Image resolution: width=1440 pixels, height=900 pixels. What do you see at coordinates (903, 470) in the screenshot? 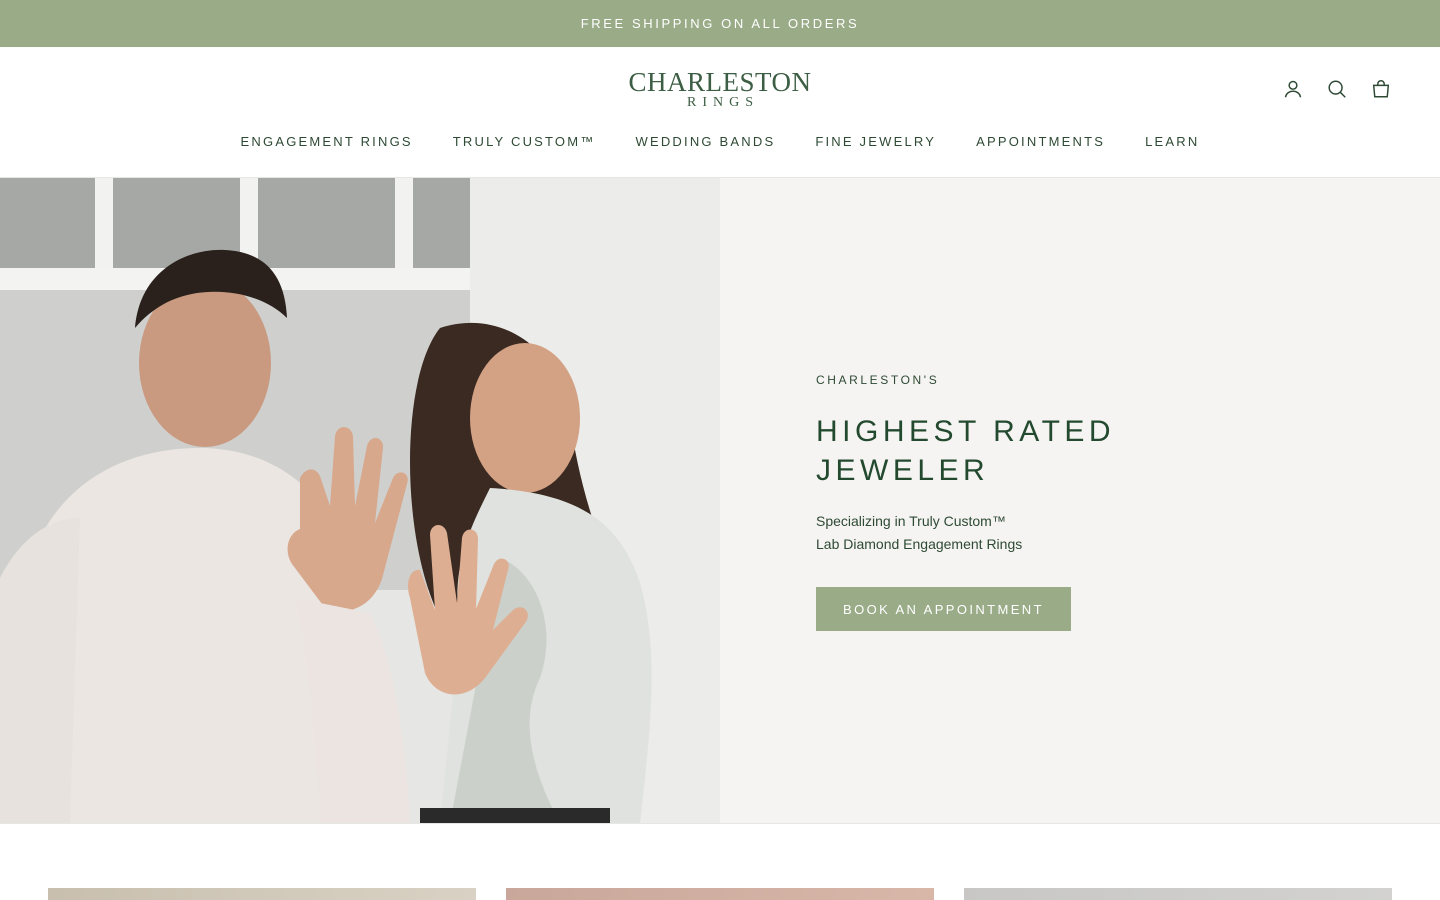
I see `hero-title-line2: JEWELER` at bounding box center [903, 470].